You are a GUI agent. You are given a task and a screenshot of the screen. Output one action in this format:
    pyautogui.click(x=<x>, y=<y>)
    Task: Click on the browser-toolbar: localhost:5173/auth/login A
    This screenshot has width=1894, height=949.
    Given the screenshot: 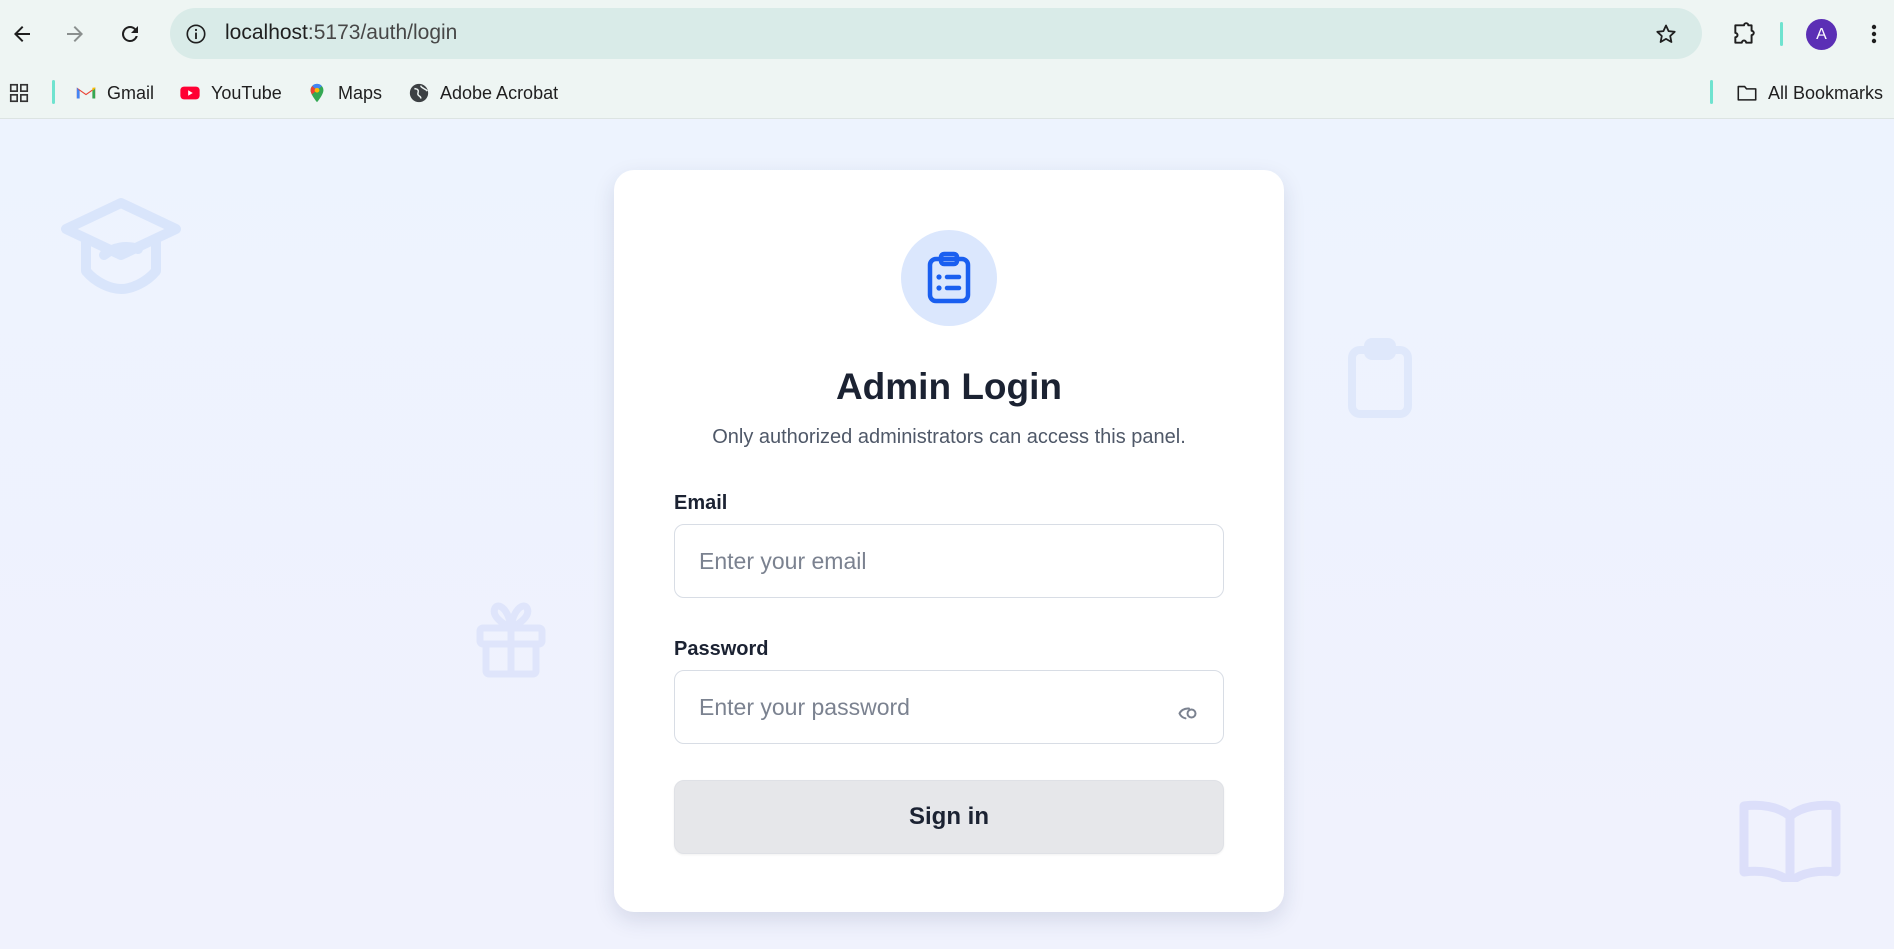 What is the action you would take?
    pyautogui.click(x=947, y=34)
    